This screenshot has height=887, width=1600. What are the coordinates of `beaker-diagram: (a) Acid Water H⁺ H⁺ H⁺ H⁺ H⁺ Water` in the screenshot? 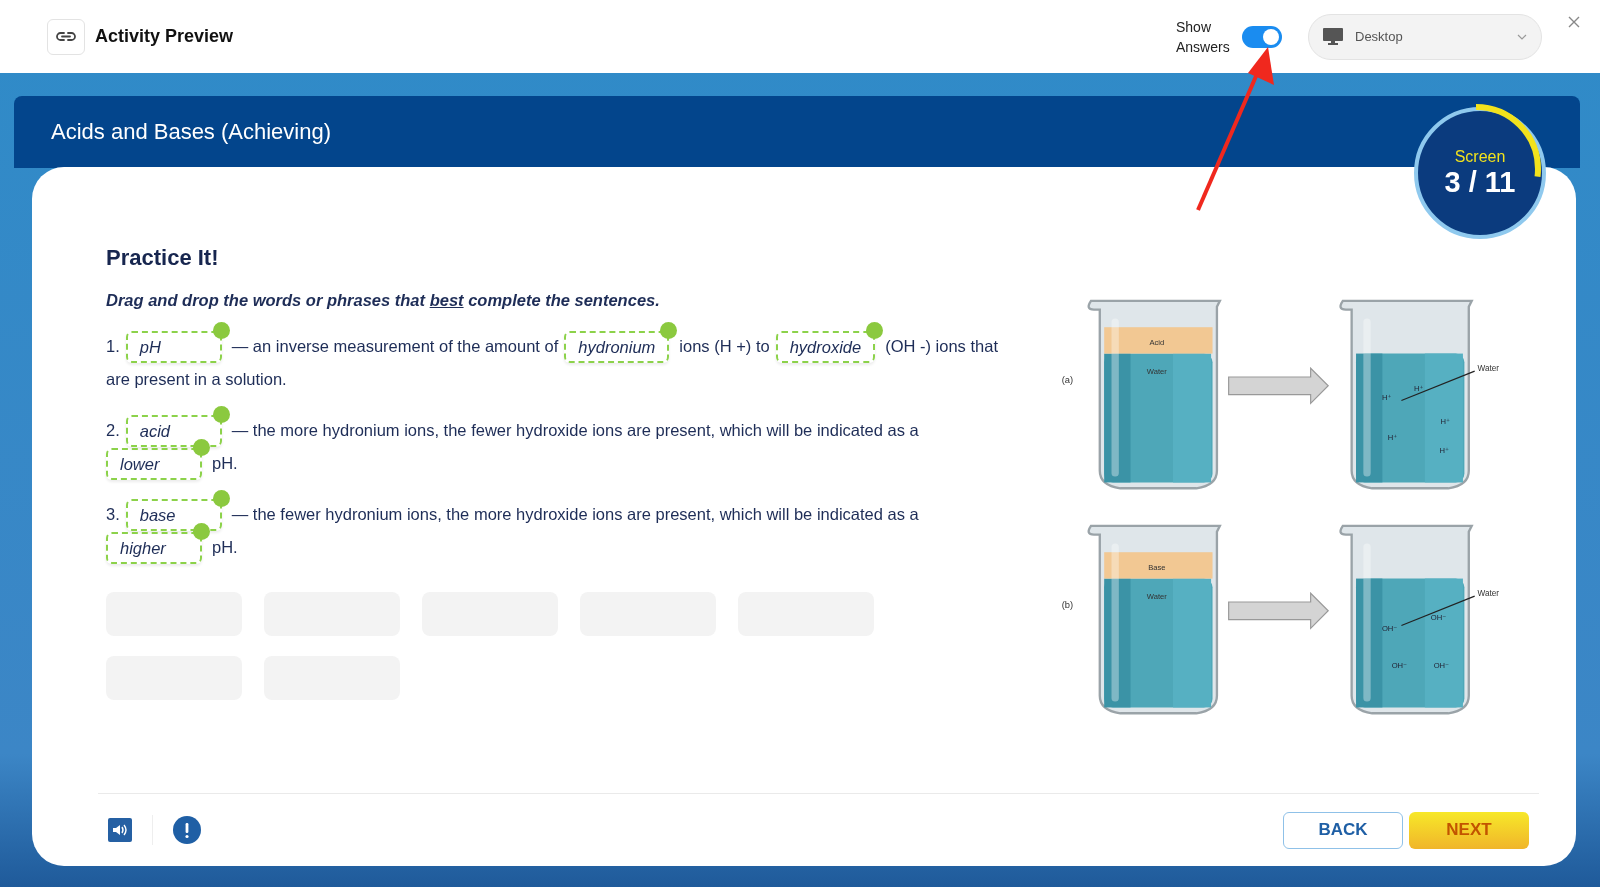 It's located at (1296, 397).